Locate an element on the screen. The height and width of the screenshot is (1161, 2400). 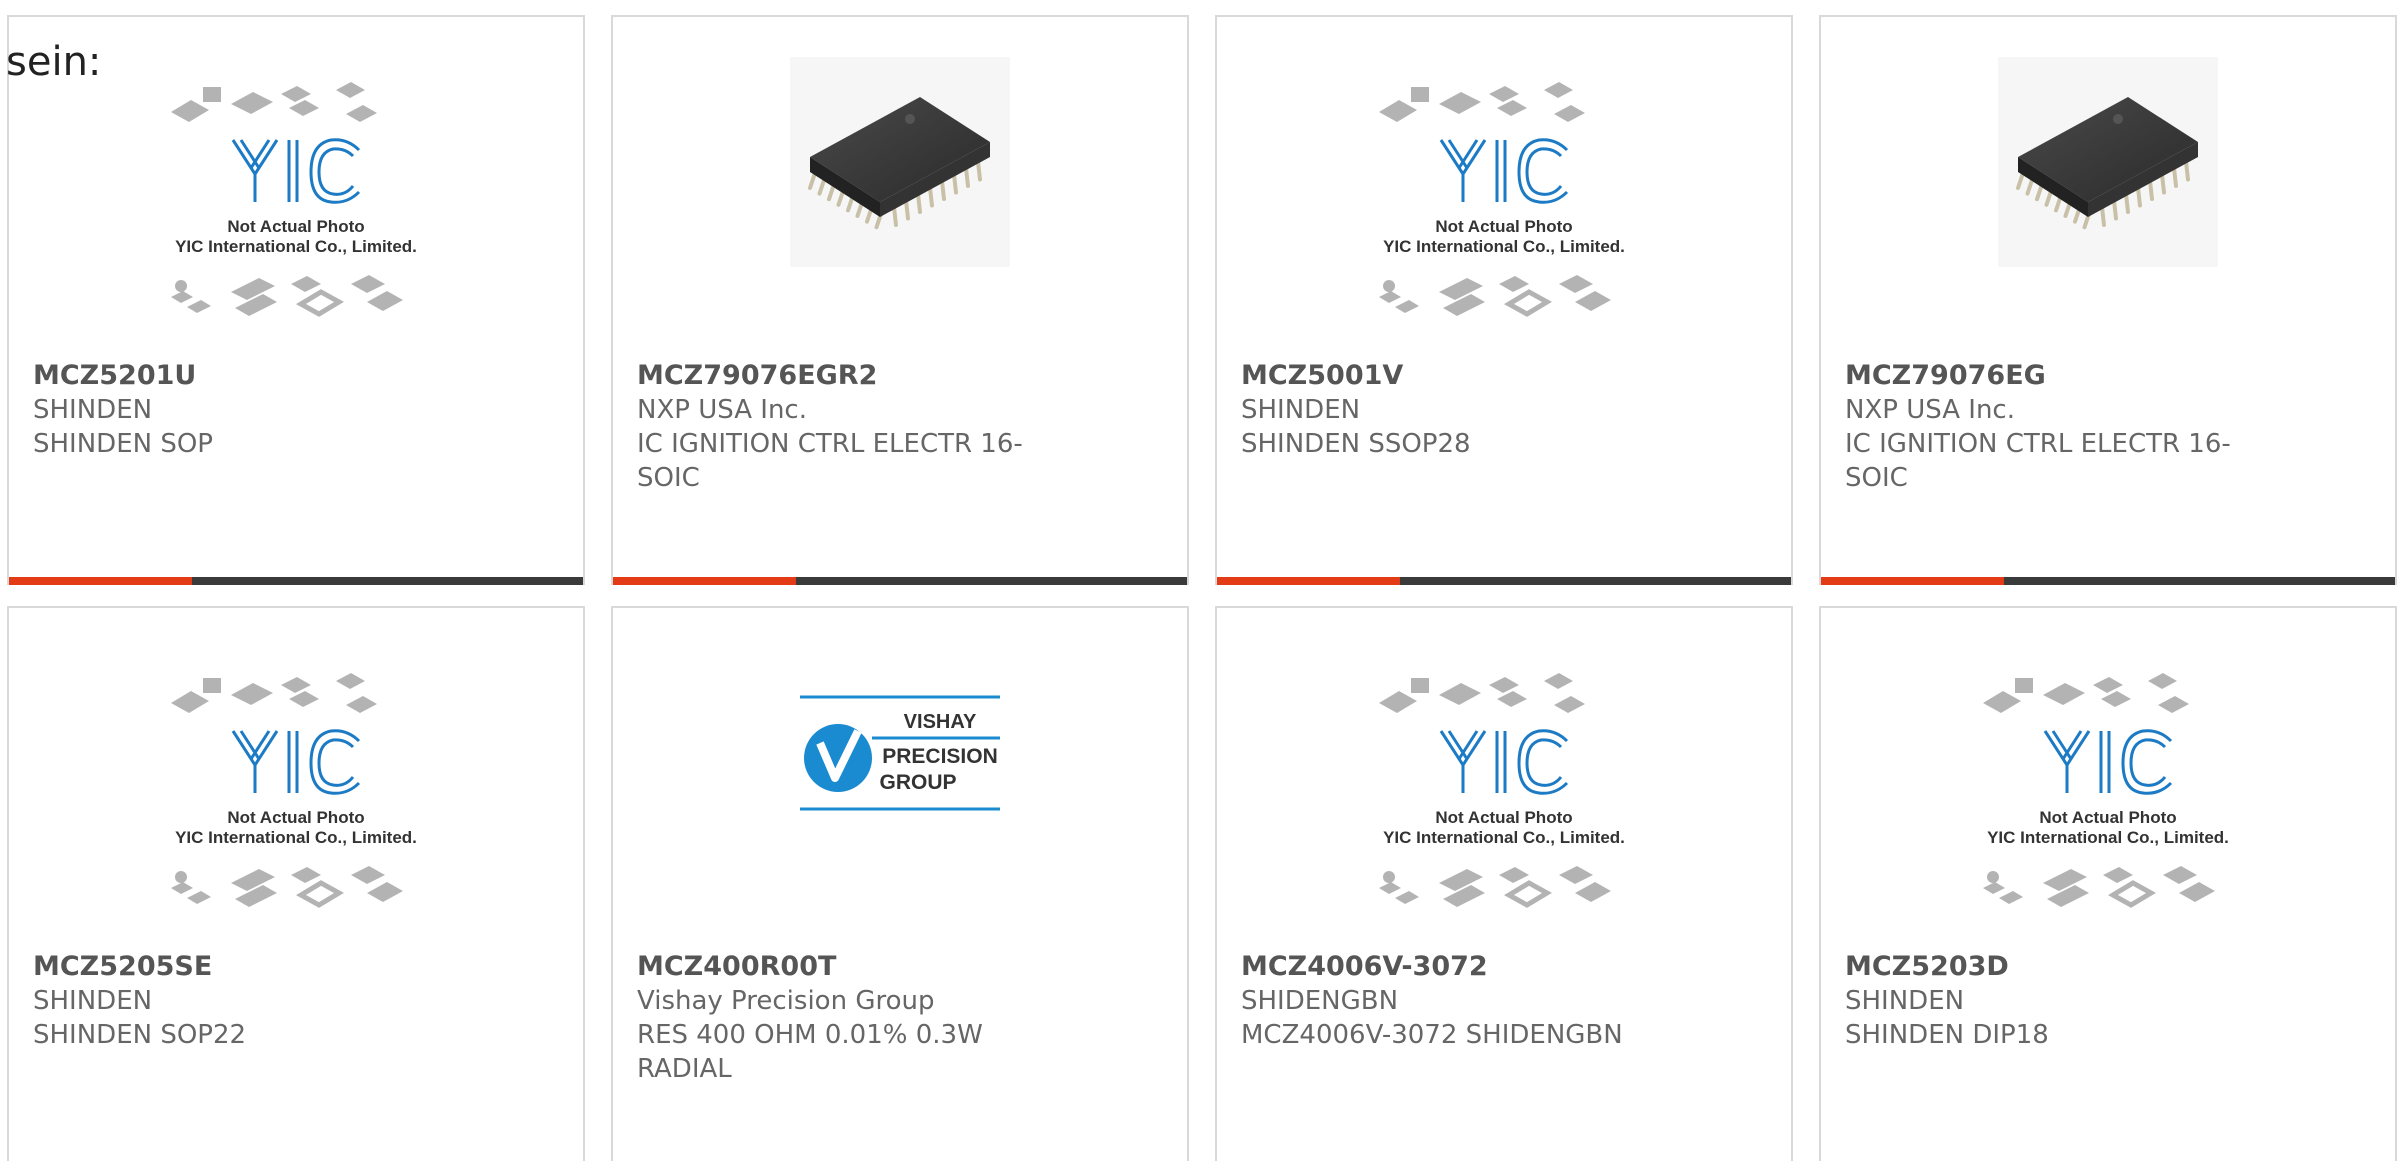
description-label: MCZ4006V-3072 SHIDENGBN is located at coordinates (1432, 1035).